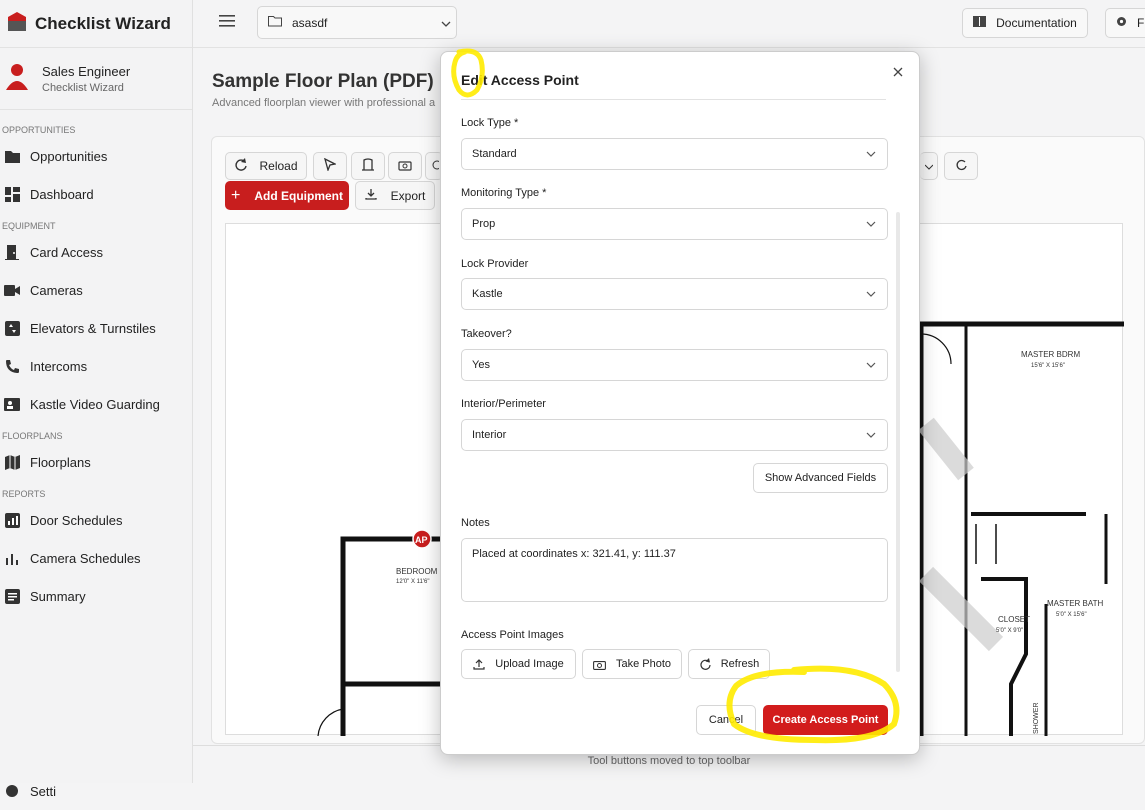 The image size is (1145, 810). Describe the element at coordinates (898, 72) in the screenshot. I see `close-icon` at that location.